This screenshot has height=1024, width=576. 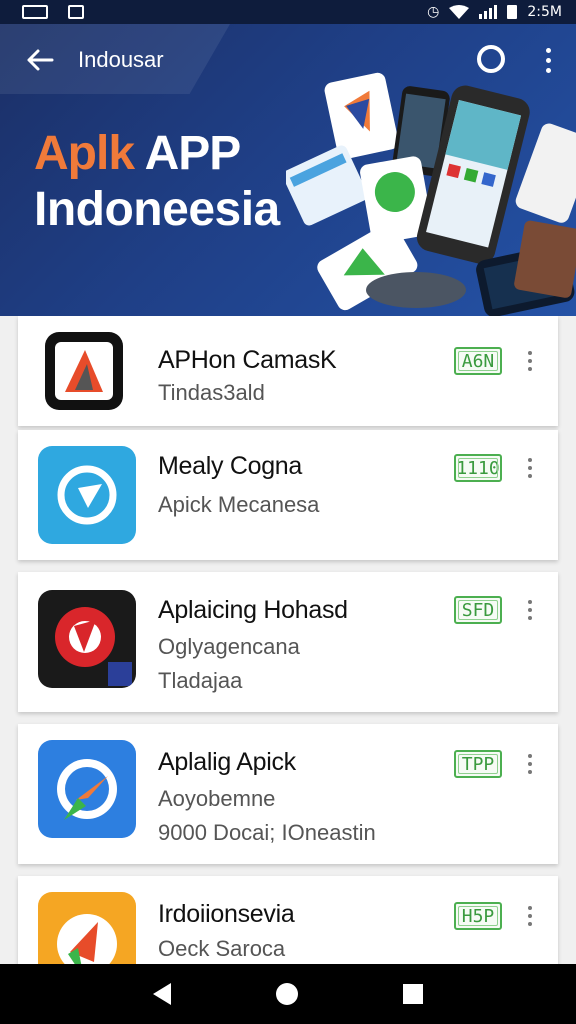 I want to click on banner-headline: Aplk APP, so click(x=137, y=153).